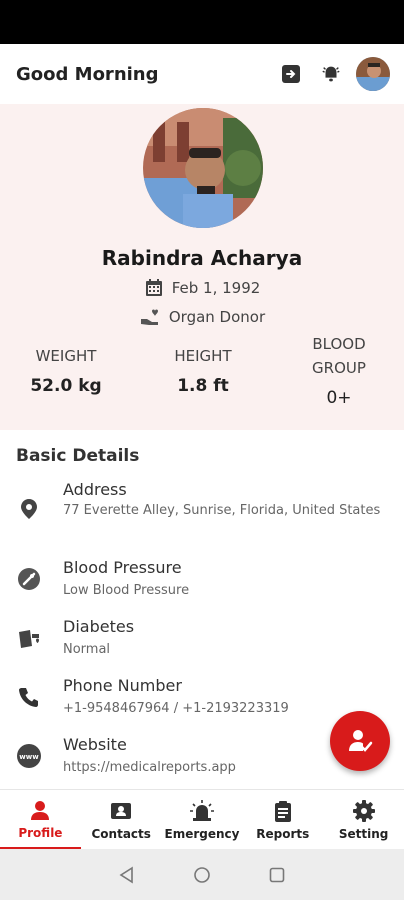  I want to click on hand-heart-icon, so click(149, 317).